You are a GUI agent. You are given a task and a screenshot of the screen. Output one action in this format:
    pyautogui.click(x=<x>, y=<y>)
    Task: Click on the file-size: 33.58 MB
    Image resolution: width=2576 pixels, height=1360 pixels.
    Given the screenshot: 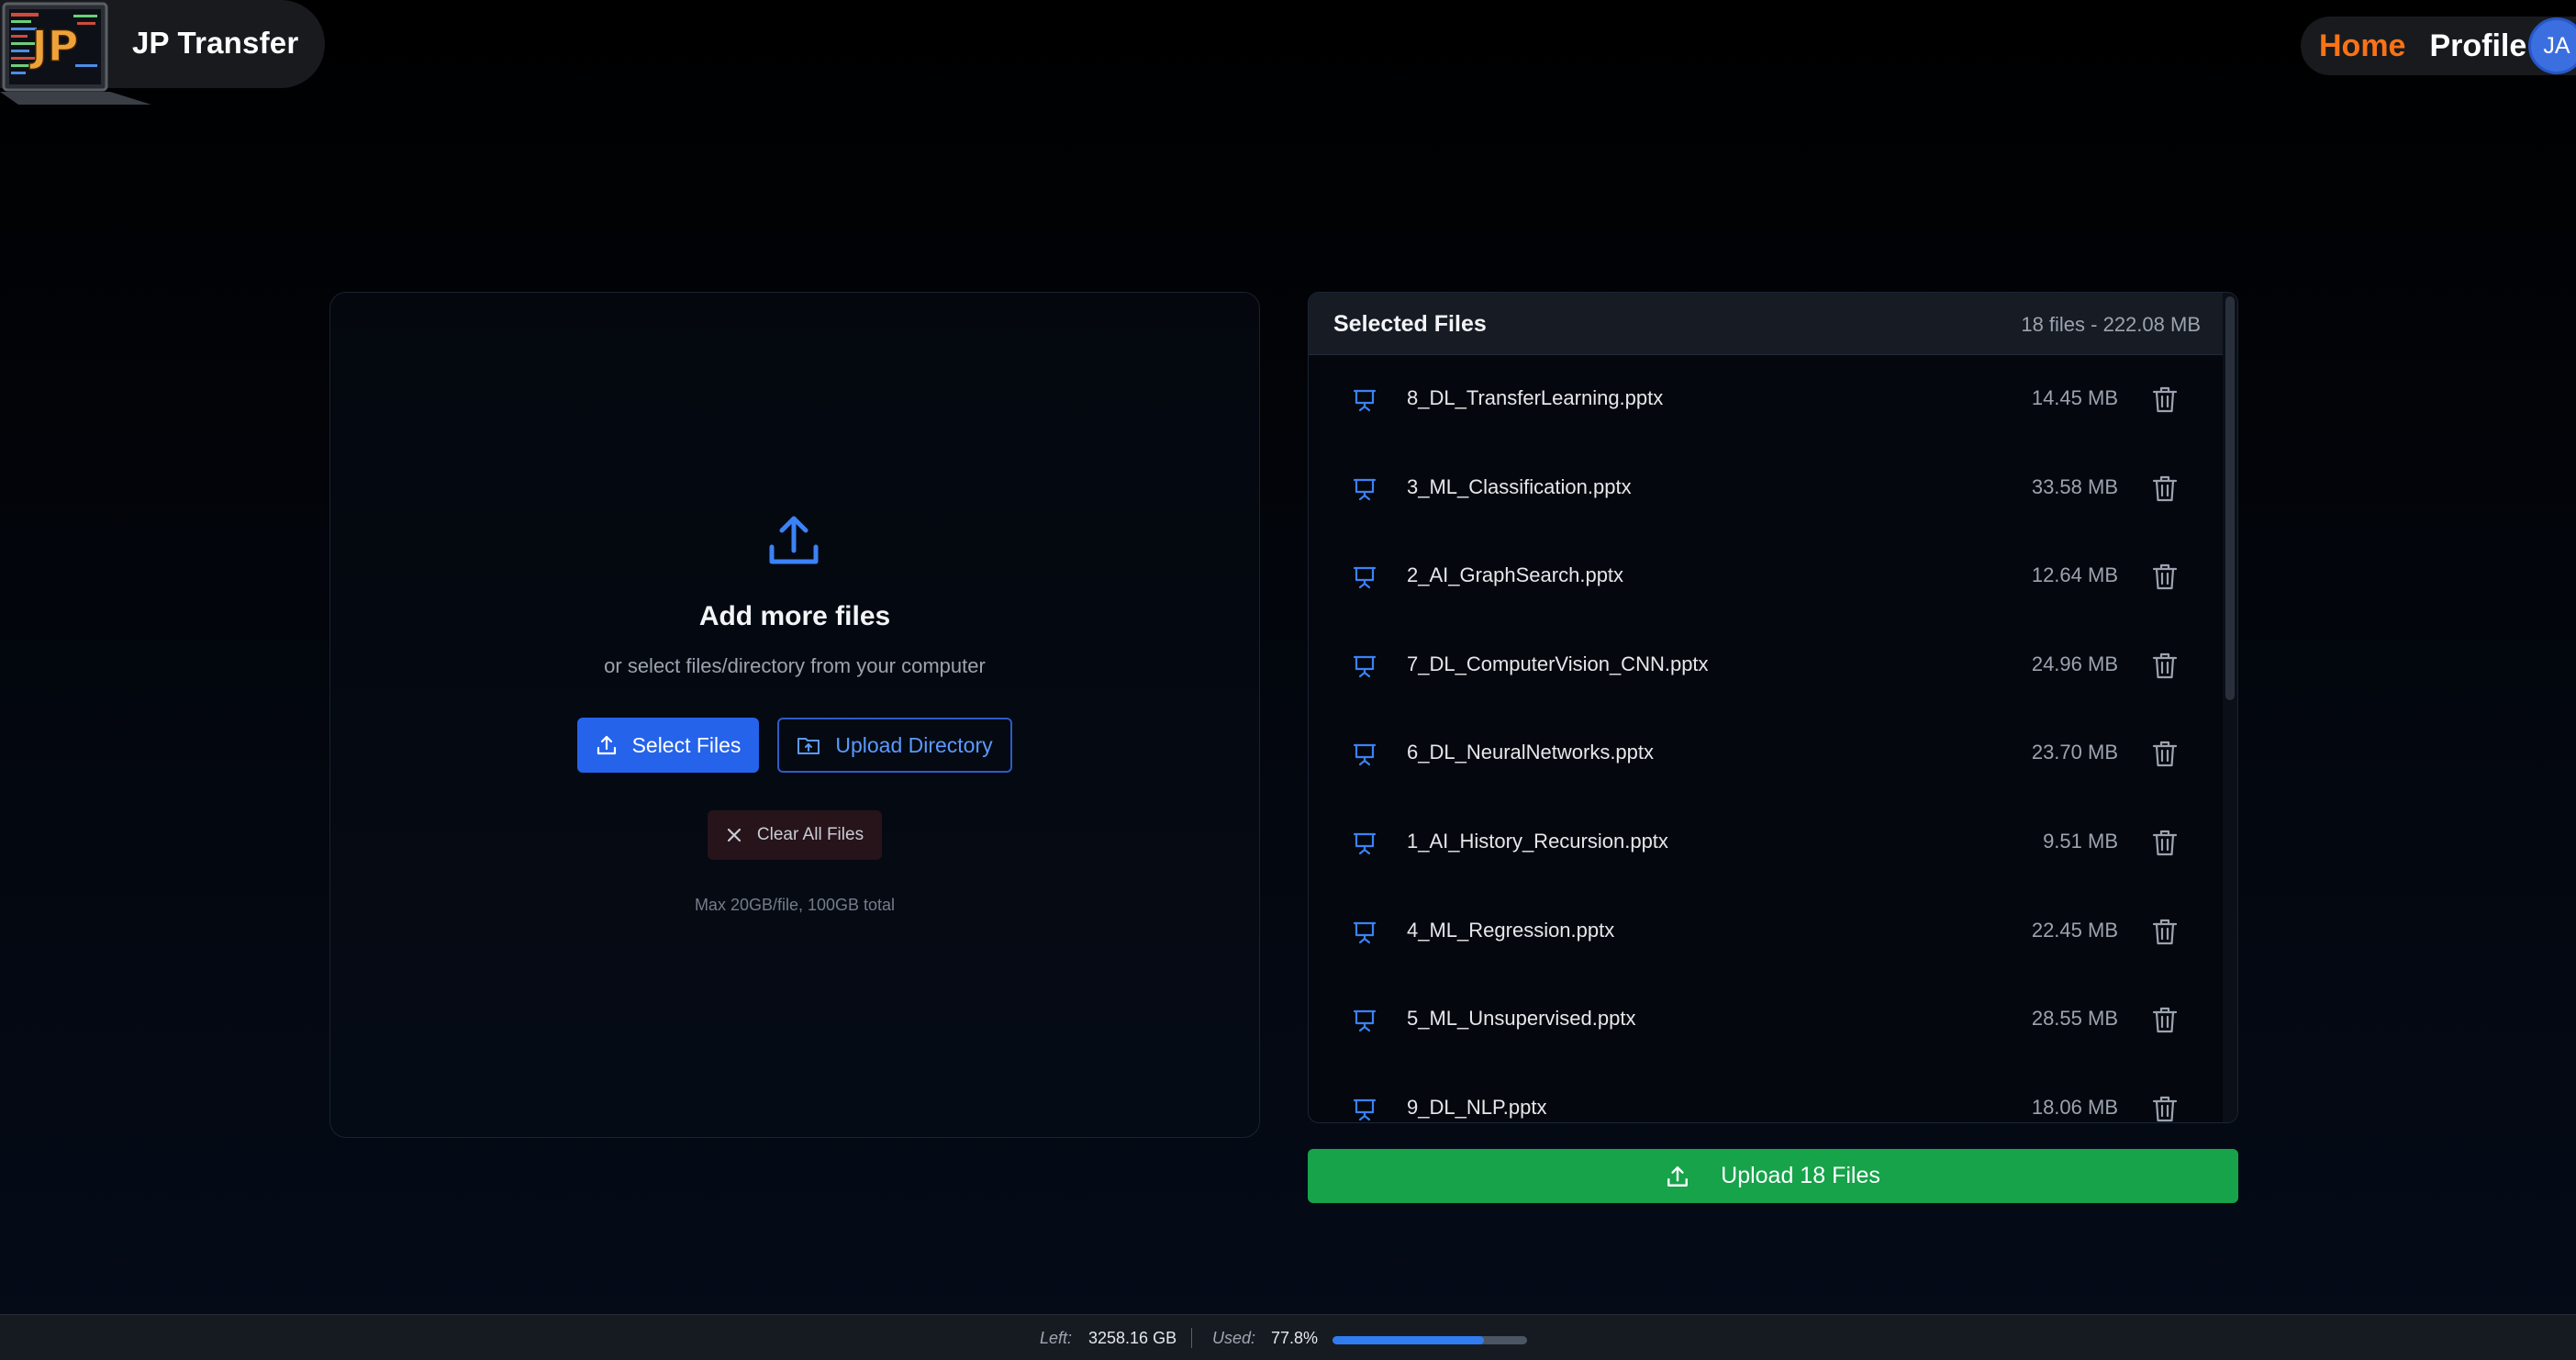 What is the action you would take?
    pyautogui.click(x=2074, y=486)
    